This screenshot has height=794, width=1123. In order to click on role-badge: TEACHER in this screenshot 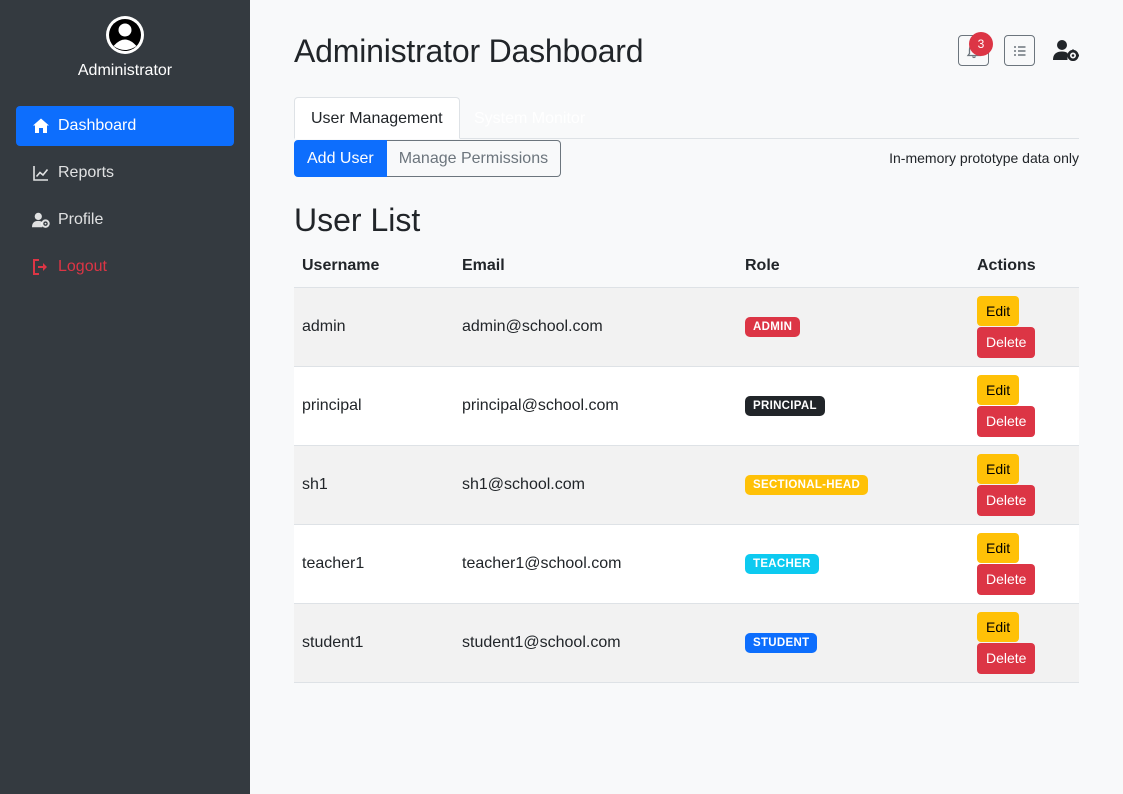, I will do `click(782, 563)`.